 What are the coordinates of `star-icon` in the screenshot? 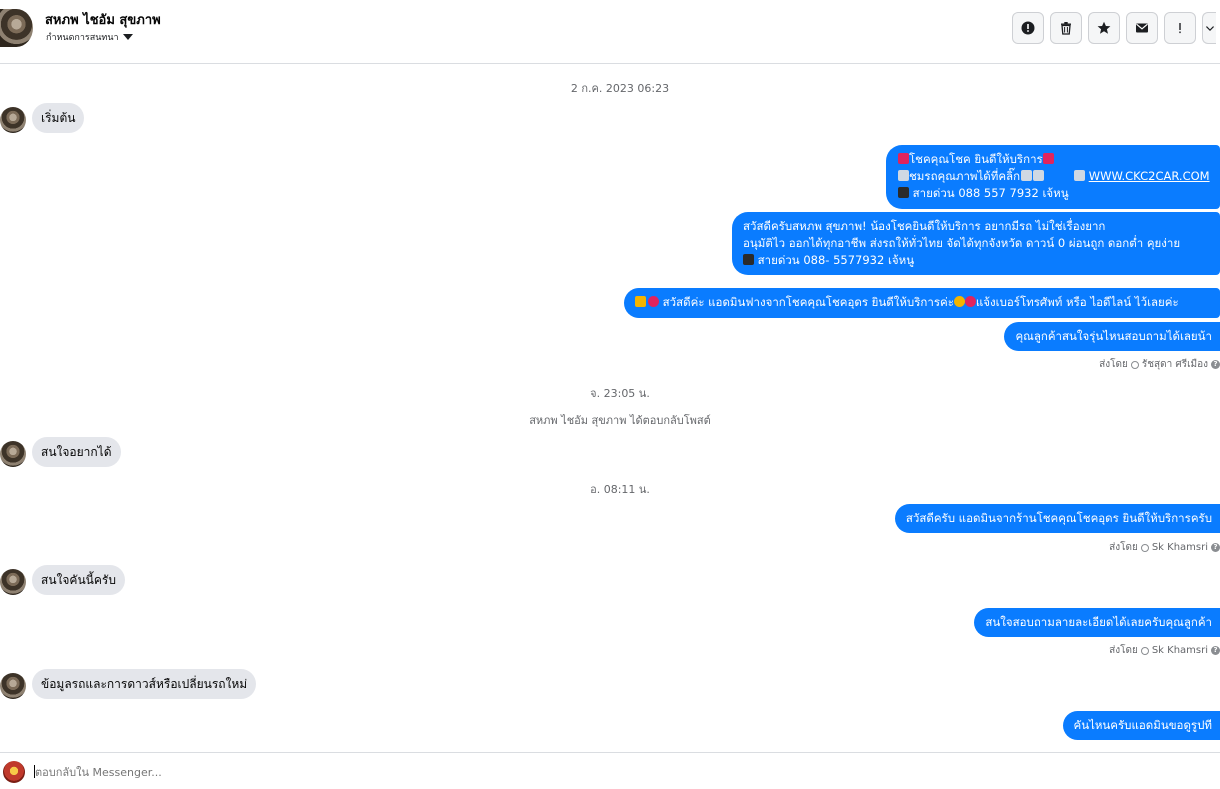 It's located at (1104, 27).